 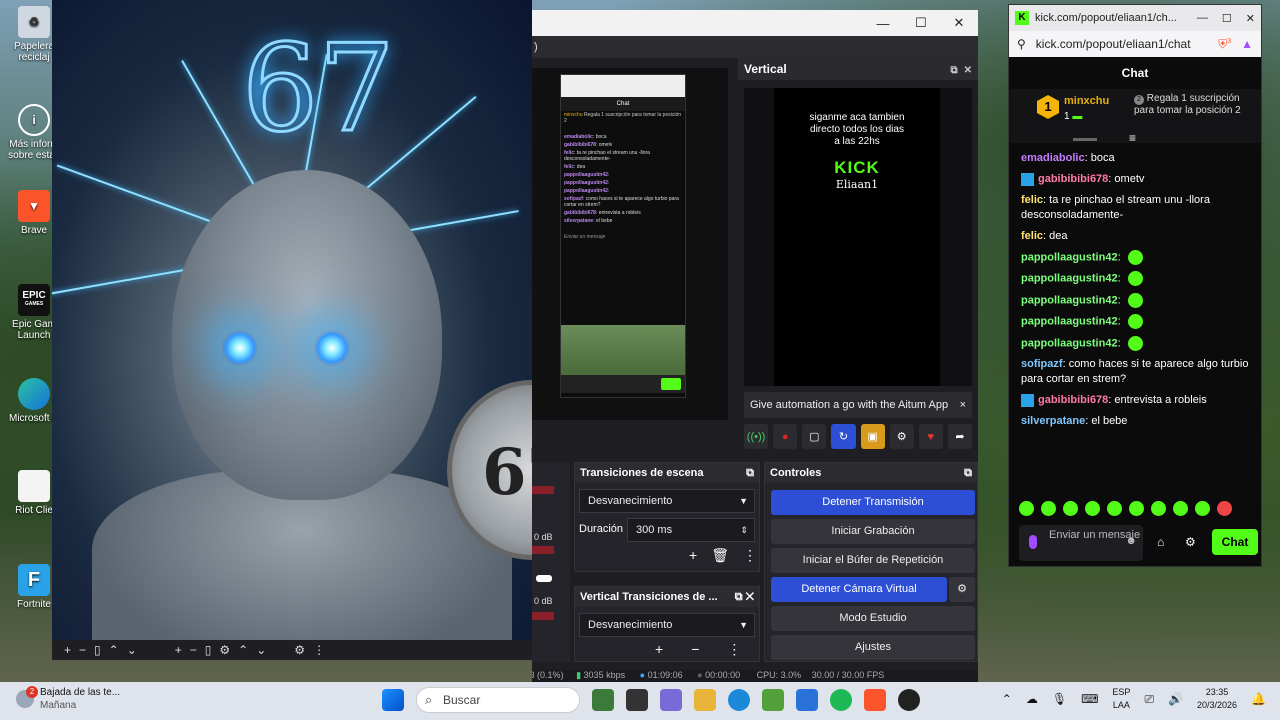 I want to click on spotify-icon, so click(x=841, y=700).